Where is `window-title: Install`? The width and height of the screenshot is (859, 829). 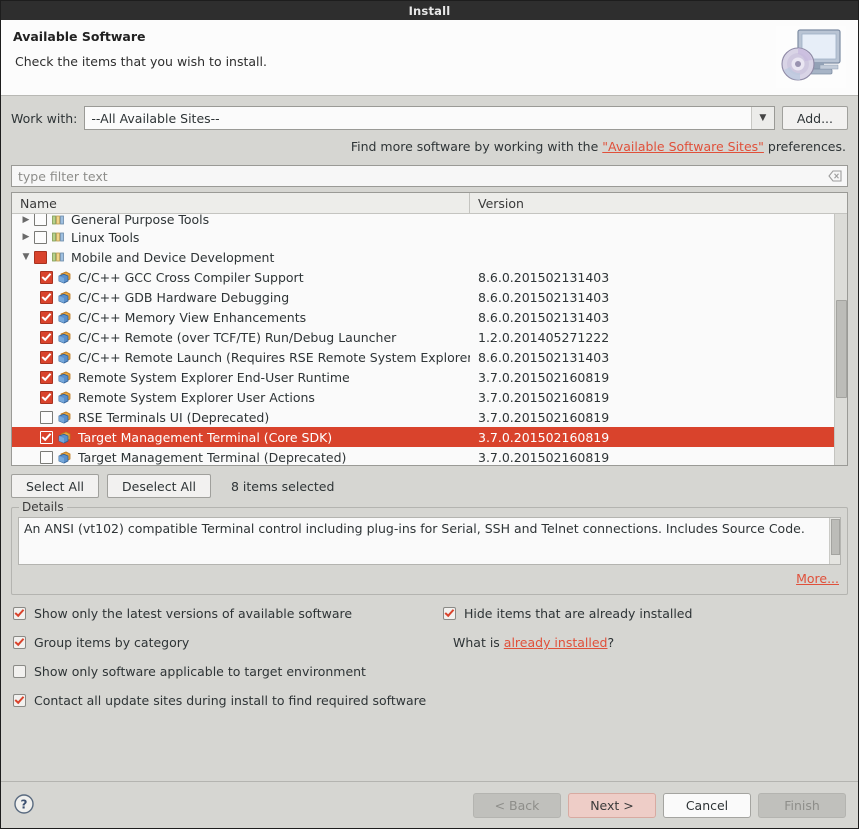
window-title: Install is located at coordinates (429, 10).